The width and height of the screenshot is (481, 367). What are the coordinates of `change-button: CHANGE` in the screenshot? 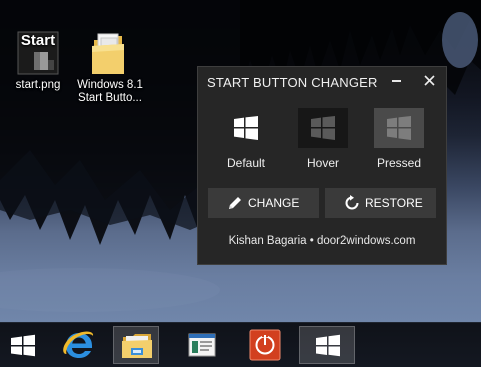 It's located at (263, 203).